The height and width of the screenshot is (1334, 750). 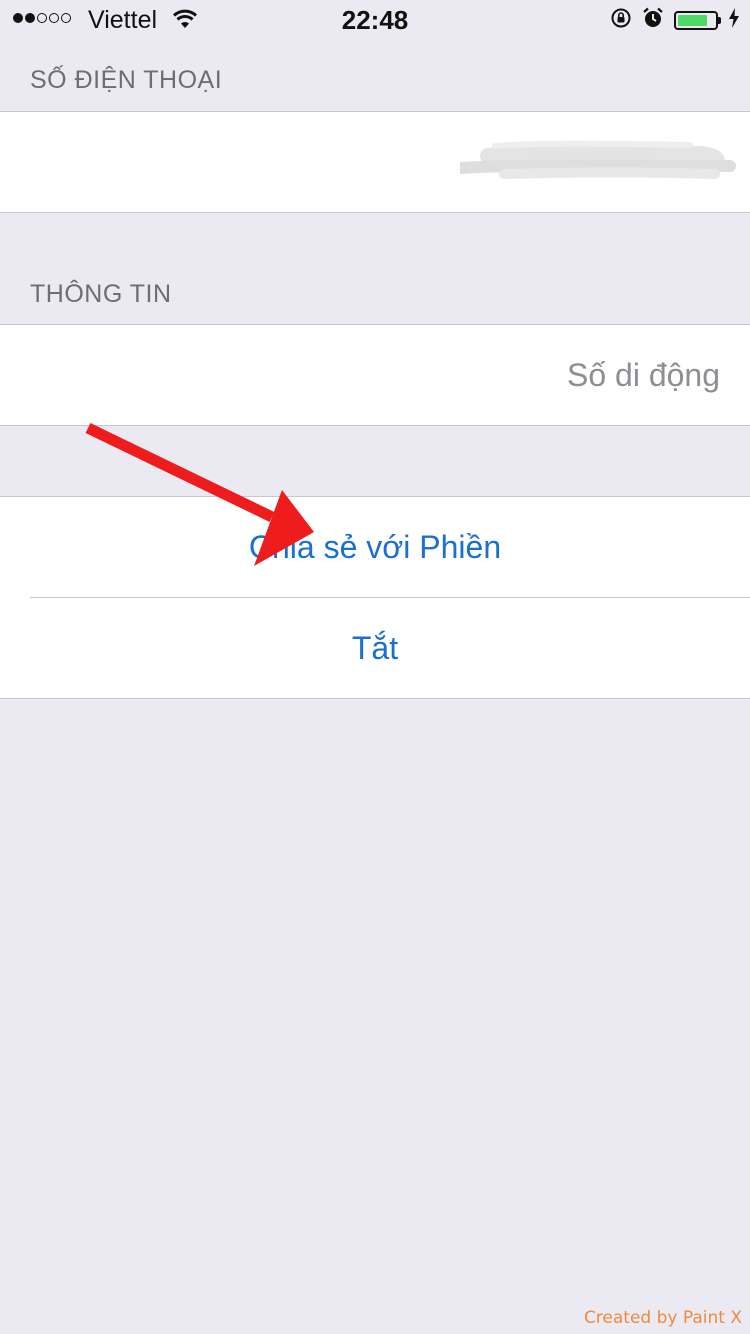 What do you see at coordinates (653, 20) in the screenshot?
I see `alarm-icon` at bounding box center [653, 20].